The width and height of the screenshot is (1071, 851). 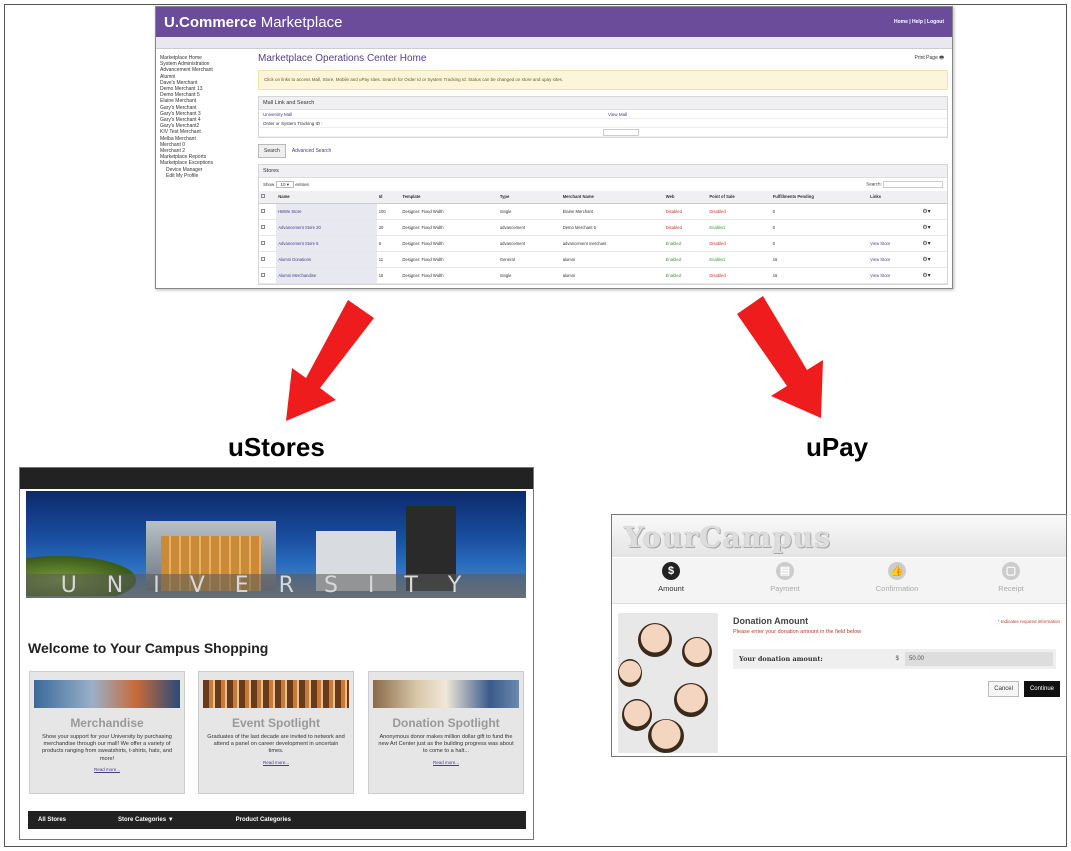 What do you see at coordinates (897, 571) in the screenshot?
I see `thumbs-up-icon: 👍` at bounding box center [897, 571].